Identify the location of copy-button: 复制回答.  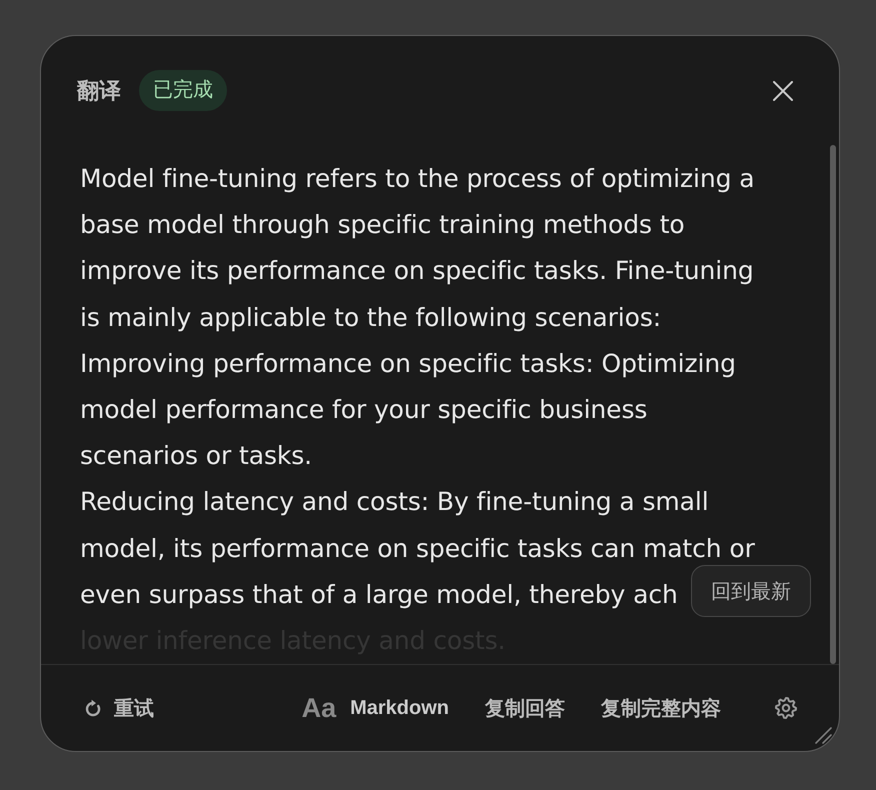
(525, 708).